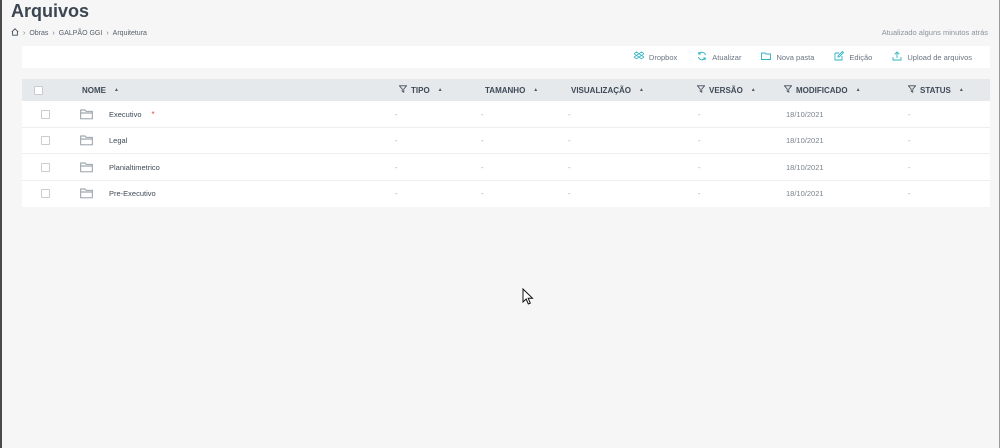 This screenshot has height=448, width=1000. I want to click on window-border-left, so click(1, 224).